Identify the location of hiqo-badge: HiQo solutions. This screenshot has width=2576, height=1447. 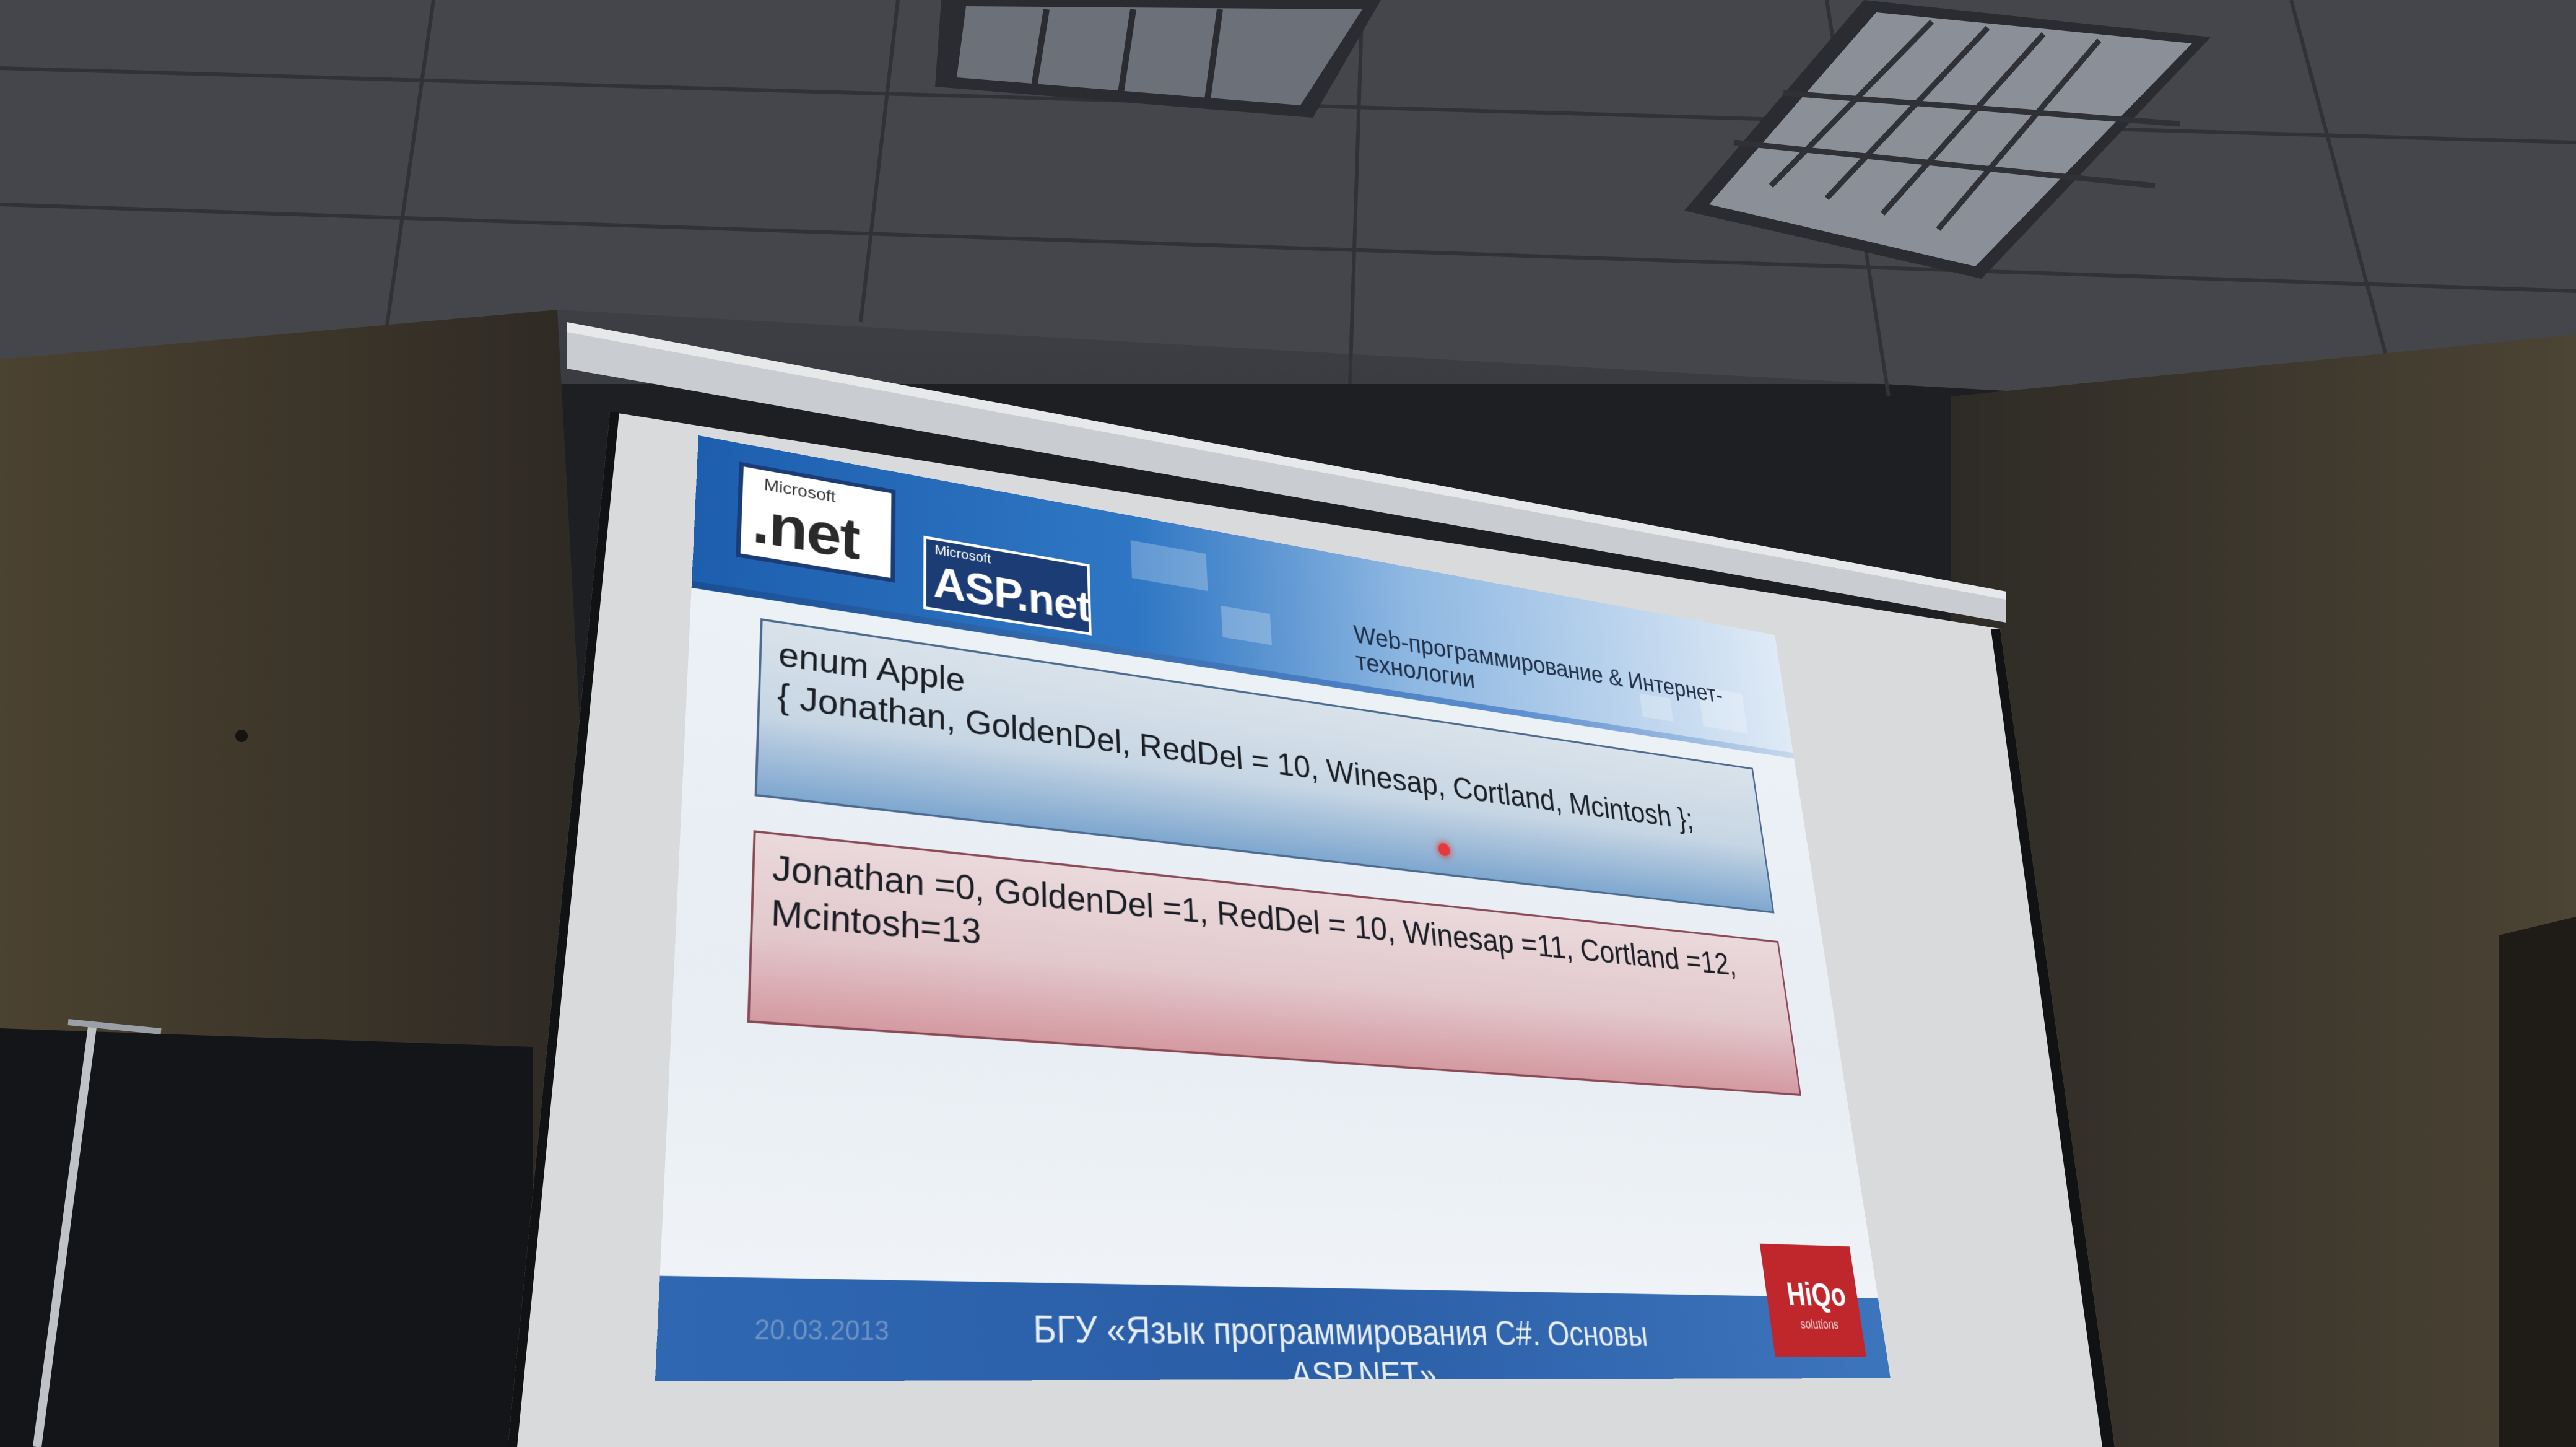
(1813, 1301).